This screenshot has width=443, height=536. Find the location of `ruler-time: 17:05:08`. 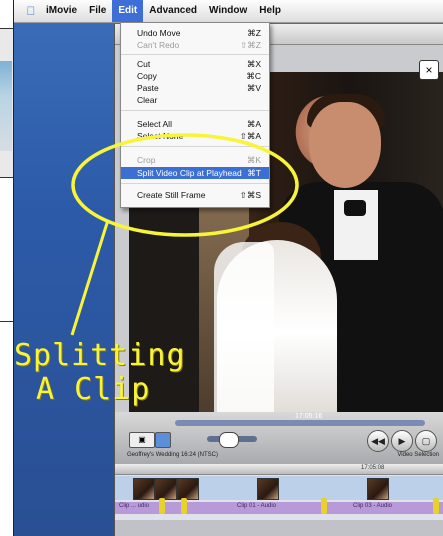

ruler-time: 17:05:08 is located at coordinates (373, 468).